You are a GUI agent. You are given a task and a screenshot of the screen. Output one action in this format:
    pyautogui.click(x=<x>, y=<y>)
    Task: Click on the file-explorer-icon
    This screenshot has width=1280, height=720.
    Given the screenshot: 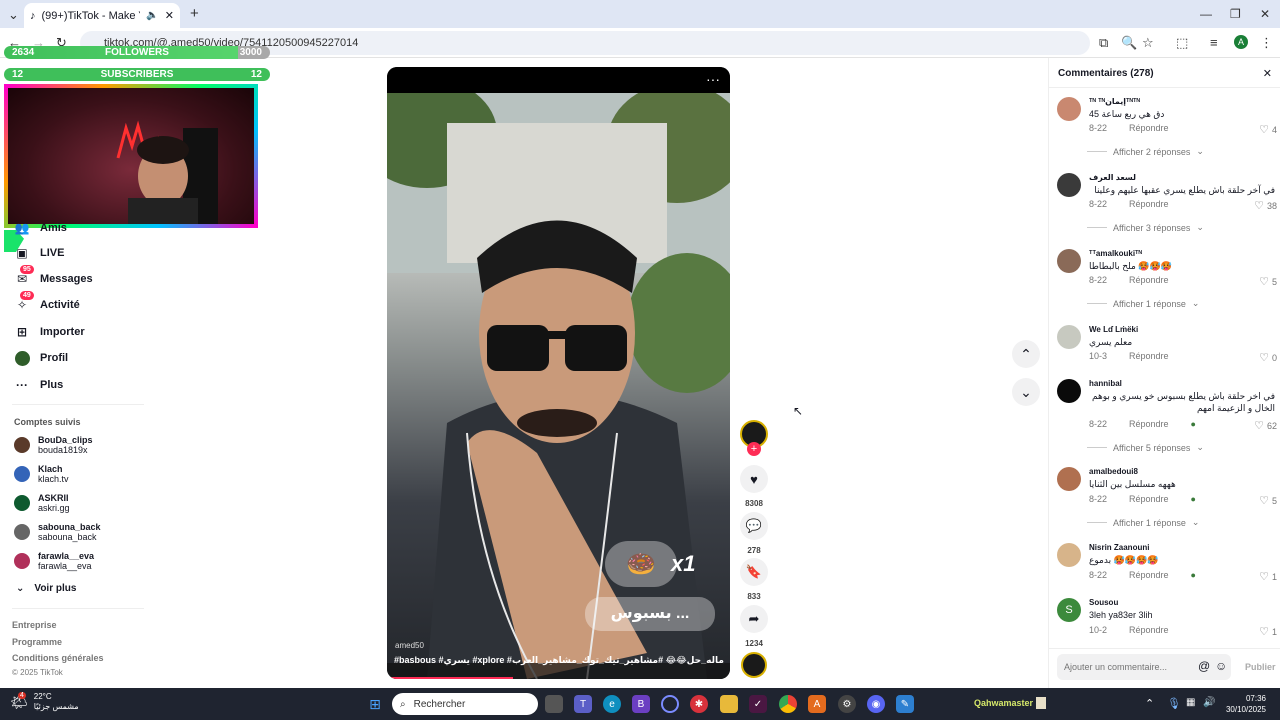 What is the action you would take?
    pyautogui.click(x=729, y=704)
    